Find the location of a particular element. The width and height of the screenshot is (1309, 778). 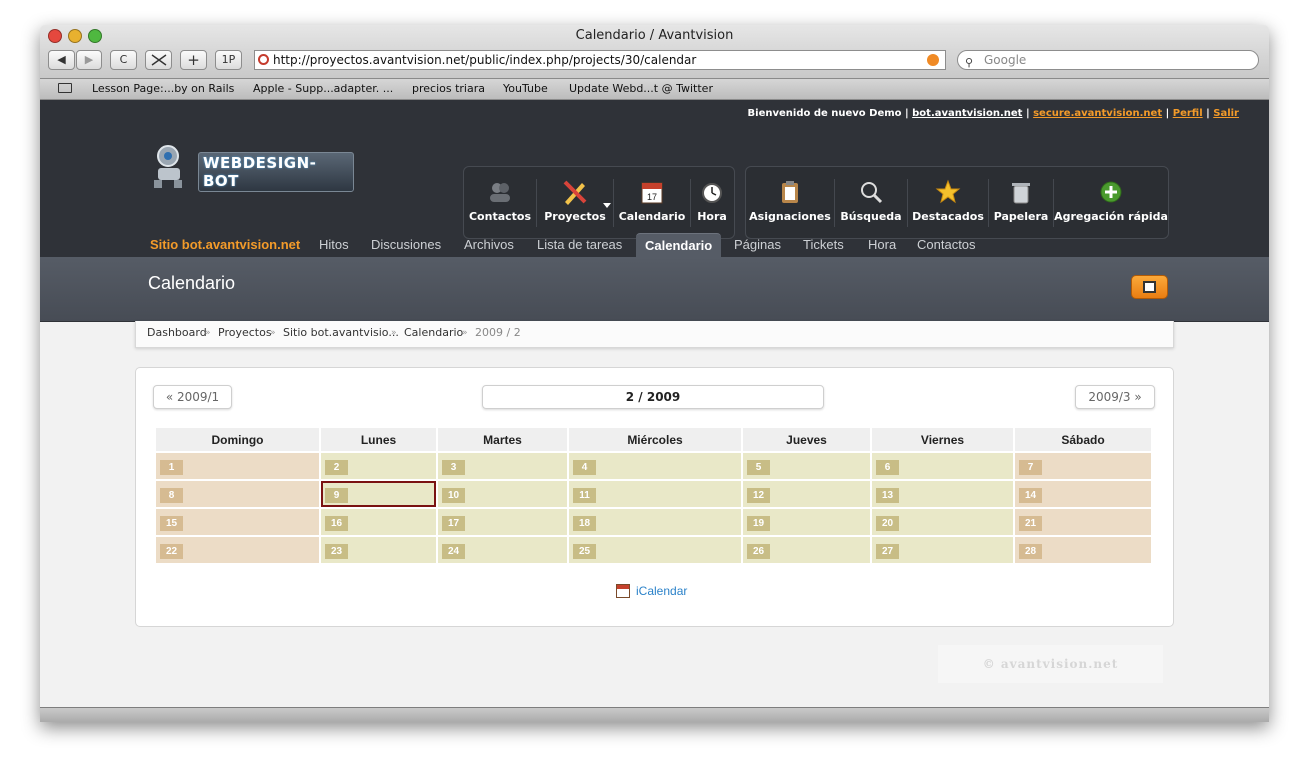

calendar-day-cell: 4 is located at coordinates (655, 466).